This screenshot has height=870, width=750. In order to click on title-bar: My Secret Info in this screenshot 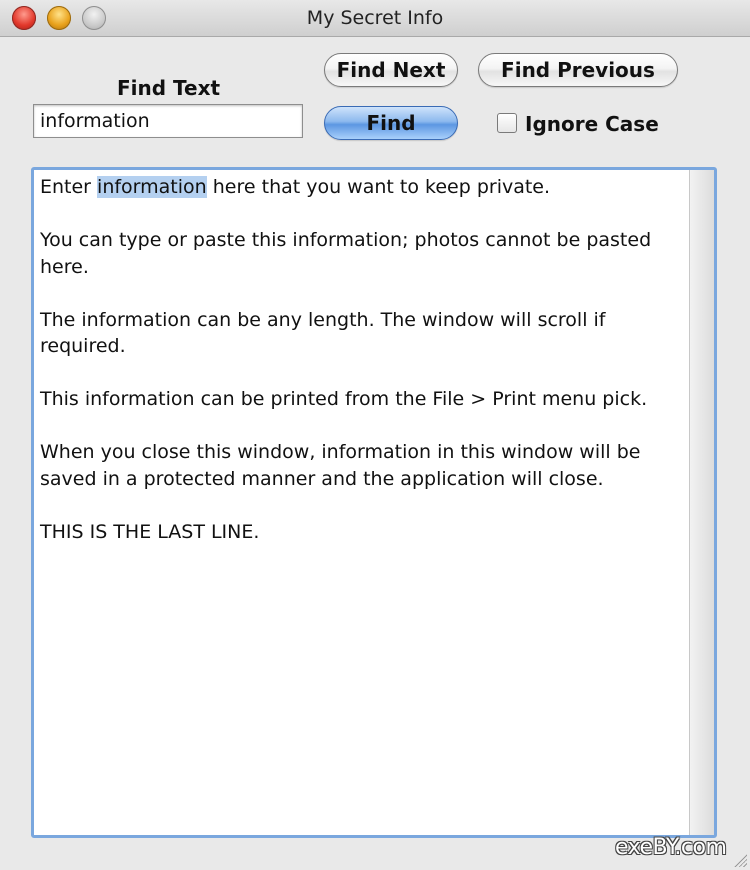, I will do `click(375, 18)`.